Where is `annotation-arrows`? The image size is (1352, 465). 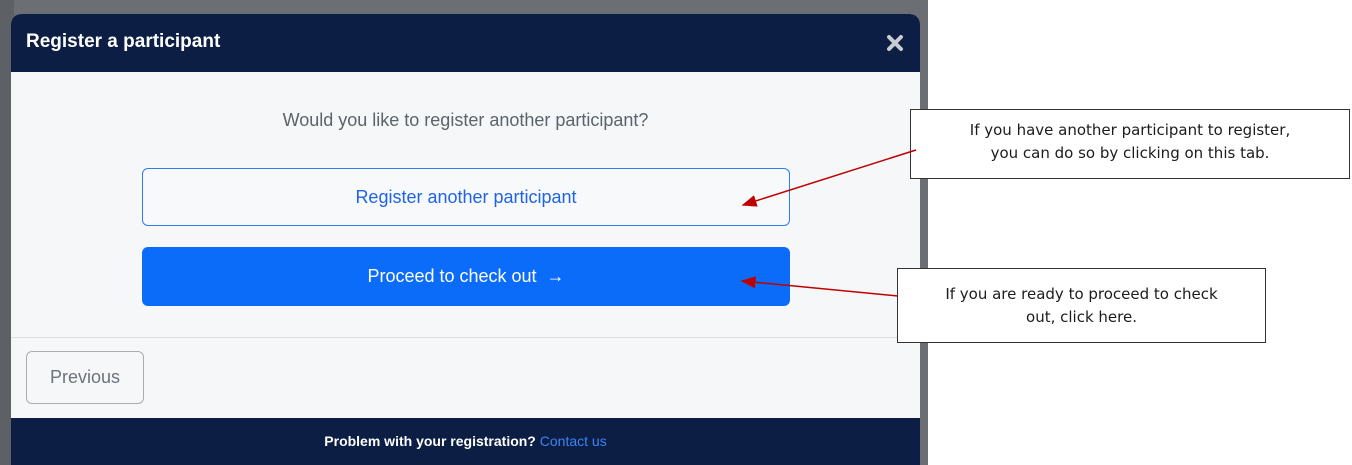
annotation-arrows is located at coordinates (828, 223).